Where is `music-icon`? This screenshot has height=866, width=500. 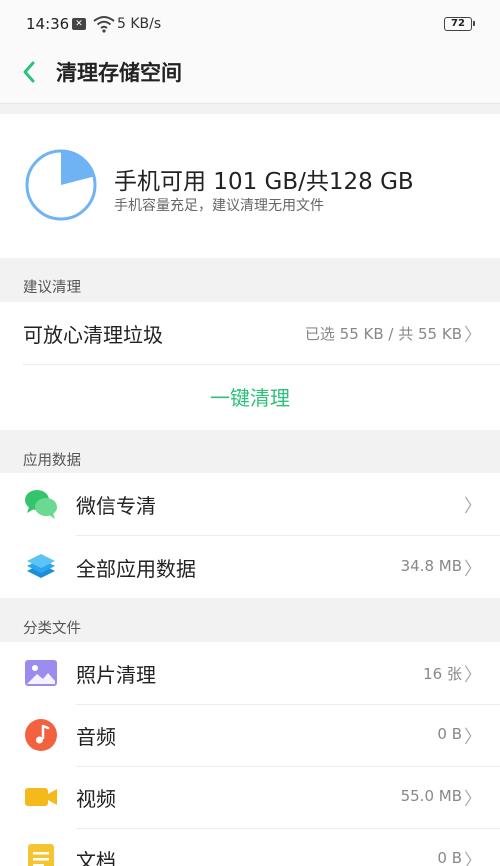
music-icon is located at coordinates (41, 735).